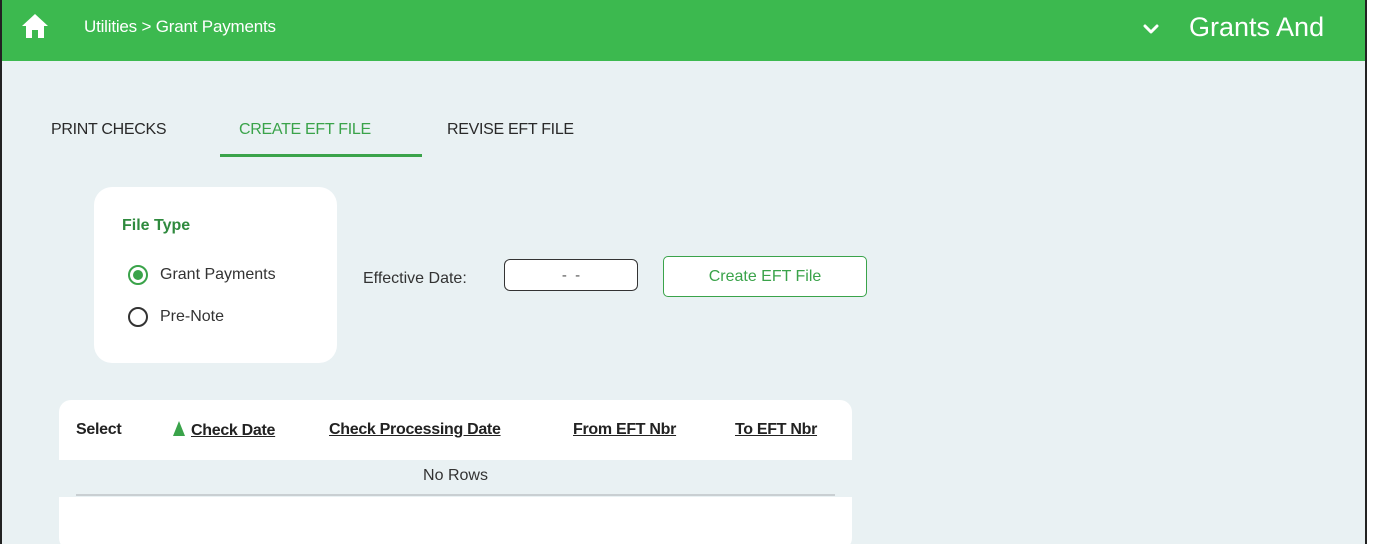 The width and height of the screenshot is (1375, 550). Describe the element at coordinates (179, 428) in the screenshot. I see `sort-ascending-icon` at that location.